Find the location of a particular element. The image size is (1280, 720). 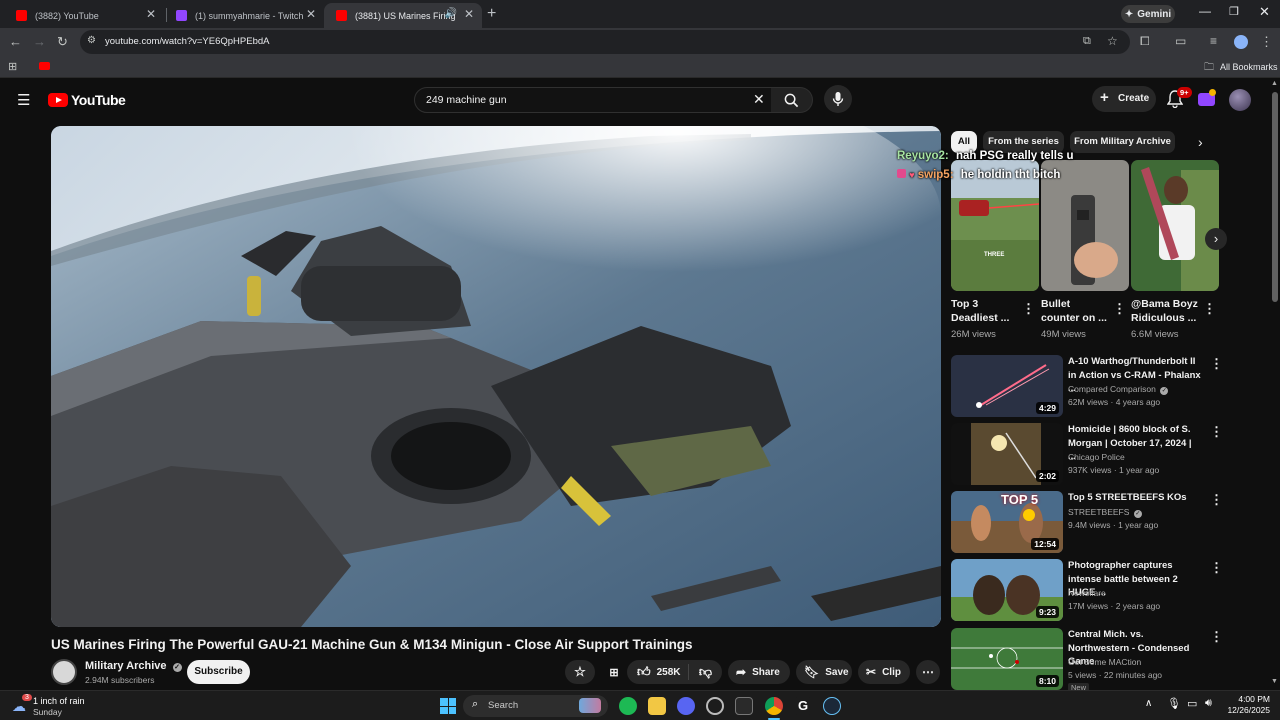

scroll-thumb is located at coordinates (1275, 197).